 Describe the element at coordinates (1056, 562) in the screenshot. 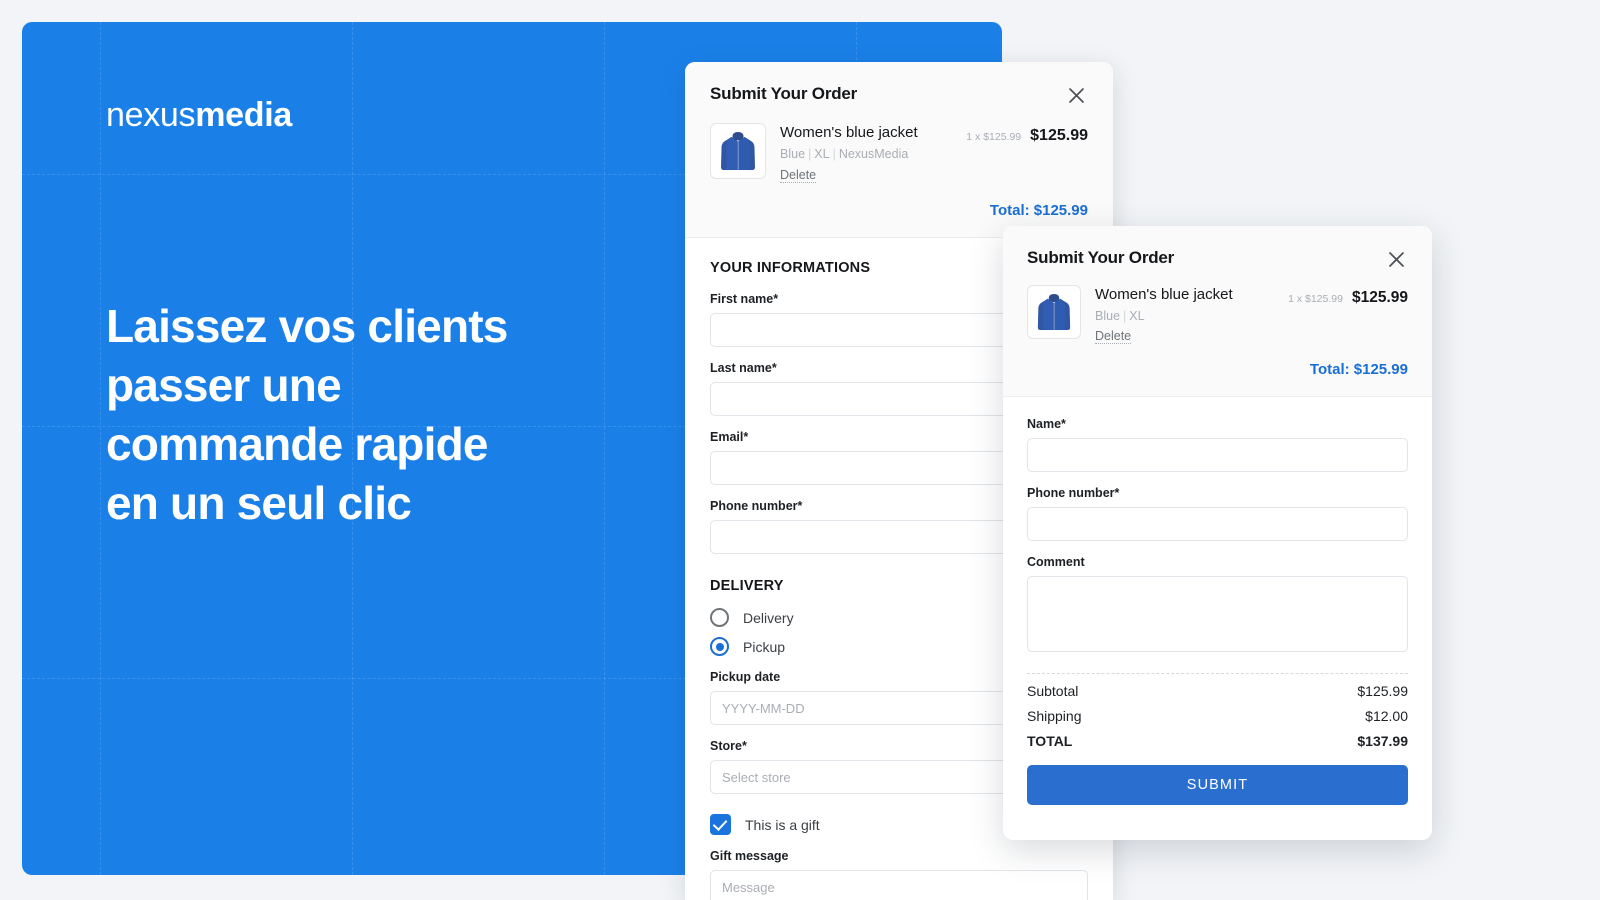

I see `label-comment: Comment` at that location.